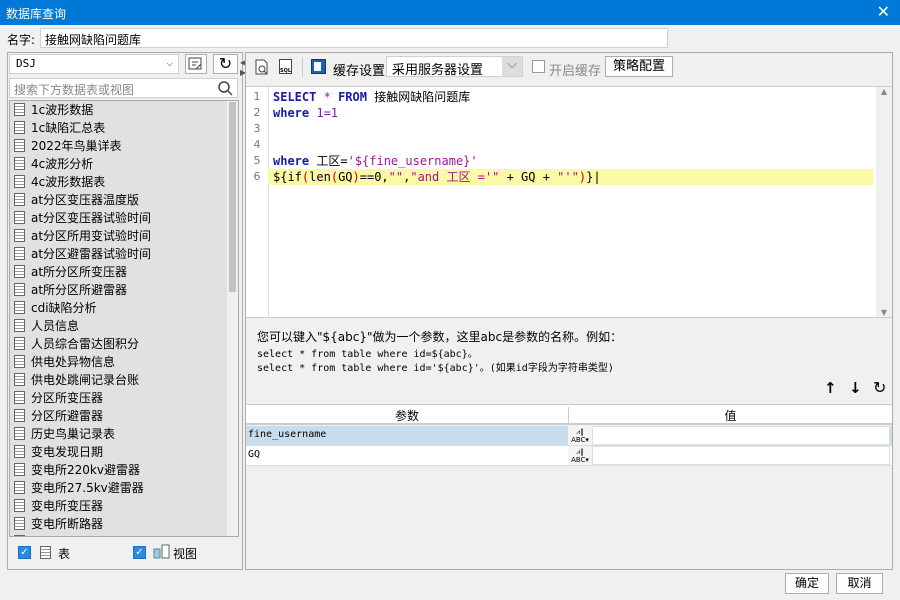 This screenshot has height=600, width=900. Describe the element at coordinates (119, 534) in the screenshot. I see `table-list-item` at that location.